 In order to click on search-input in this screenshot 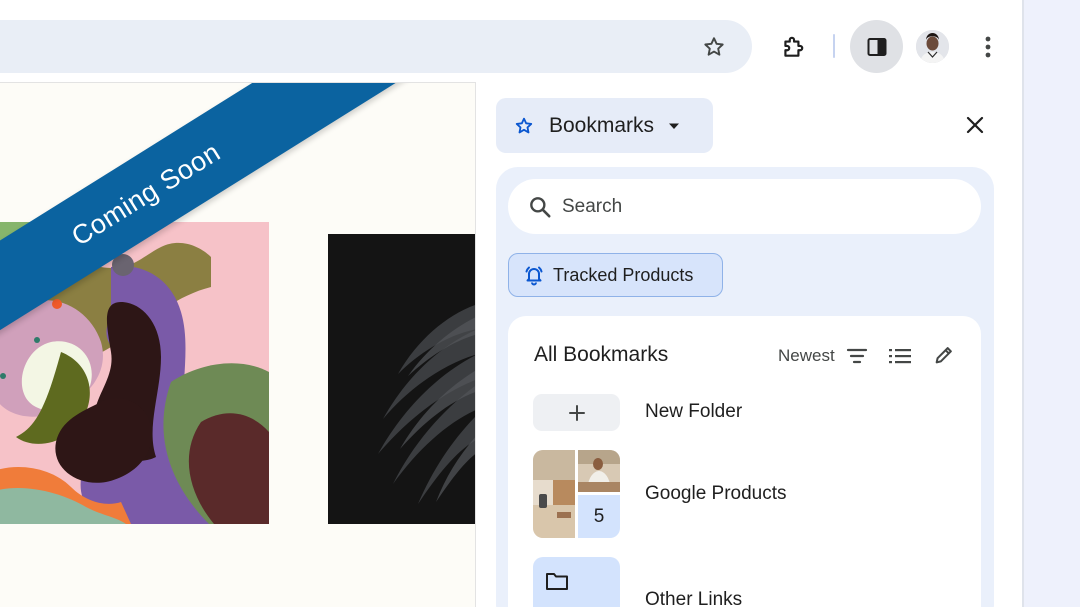, I will do `click(752, 206)`.